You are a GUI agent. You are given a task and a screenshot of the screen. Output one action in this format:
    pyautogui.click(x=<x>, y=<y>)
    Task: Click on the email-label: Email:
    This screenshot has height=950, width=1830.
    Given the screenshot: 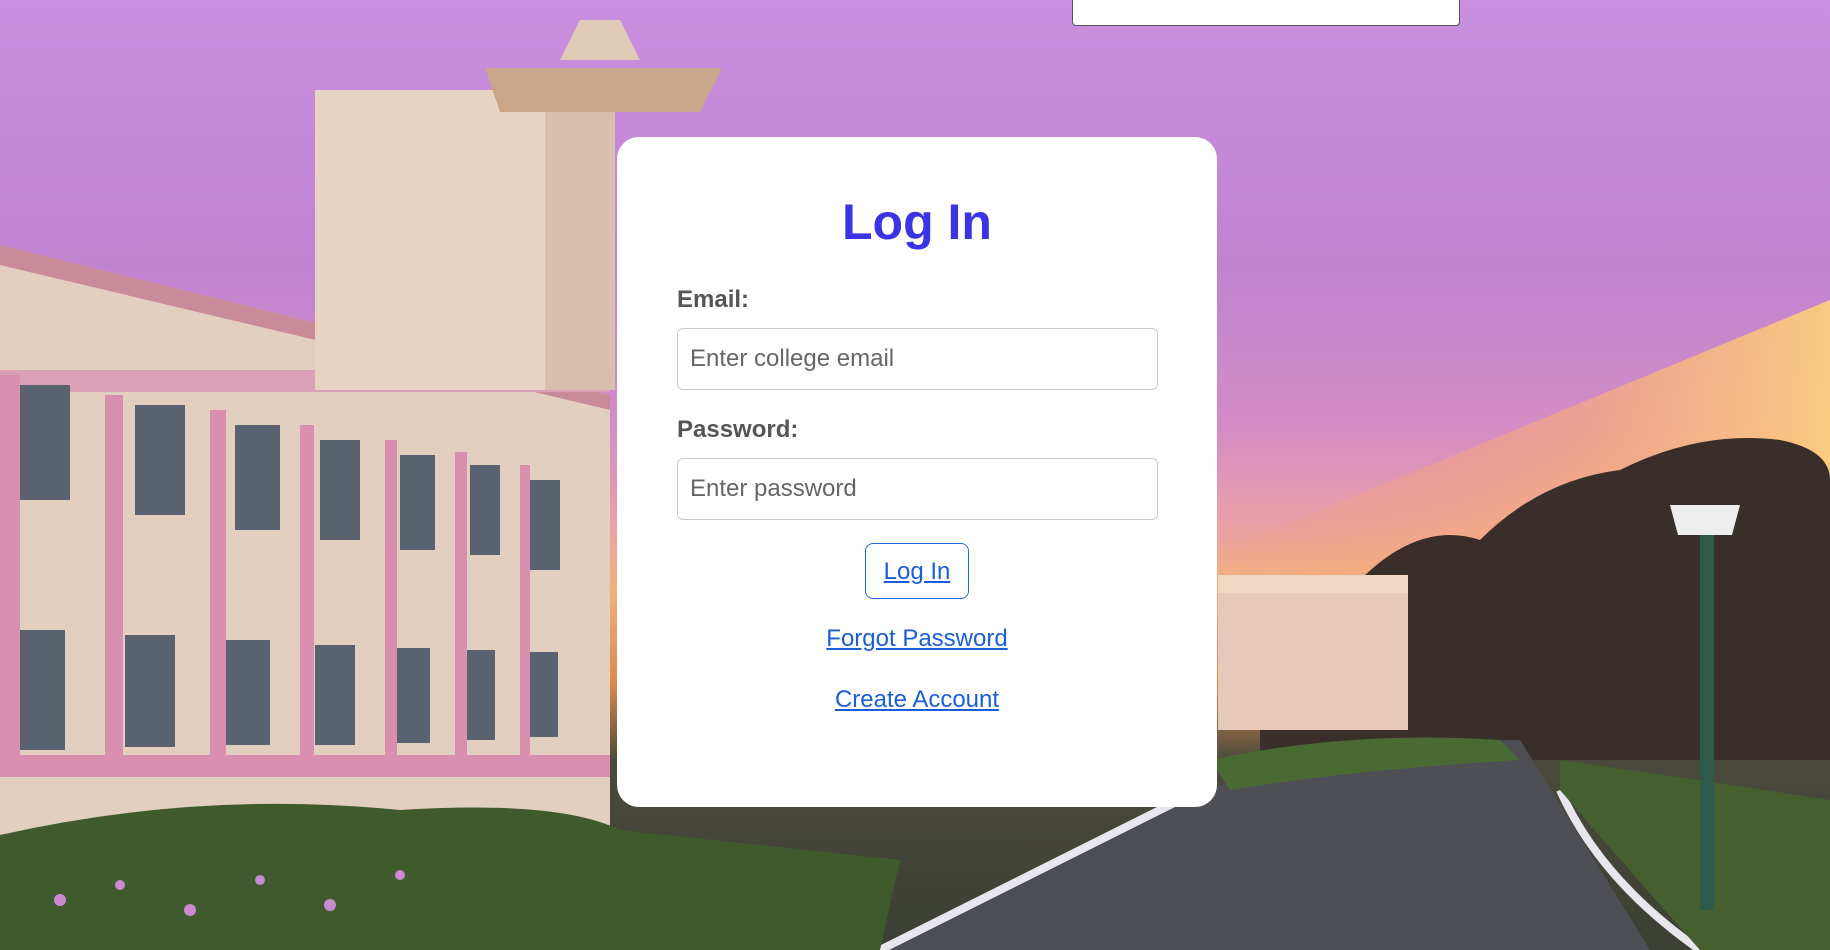 What is the action you would take?
    pyautogui.click(x=713, y=299)
    